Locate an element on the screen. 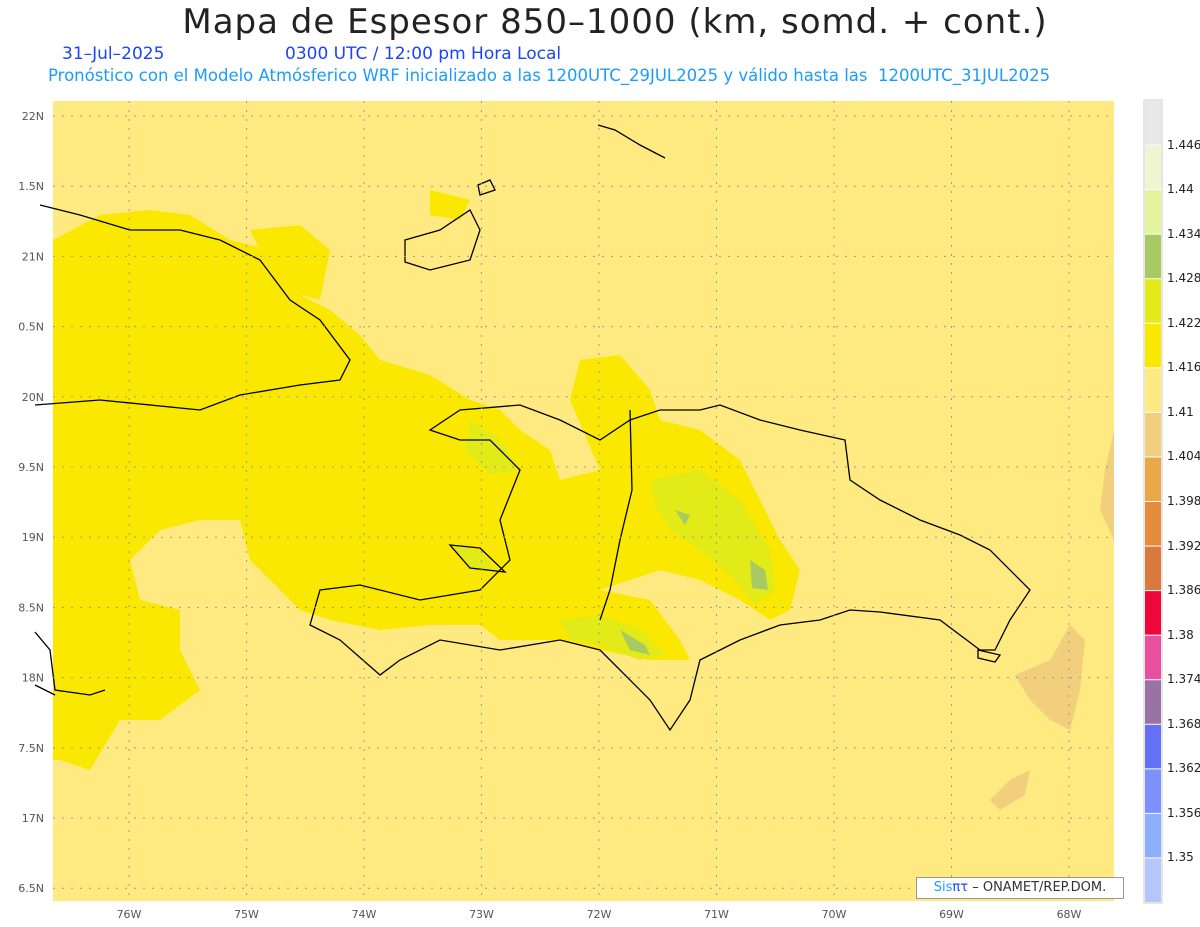 The height and width of the screenshot is (927, 1200). lat-tick-label: 17N is located at coordinates (33, 818).